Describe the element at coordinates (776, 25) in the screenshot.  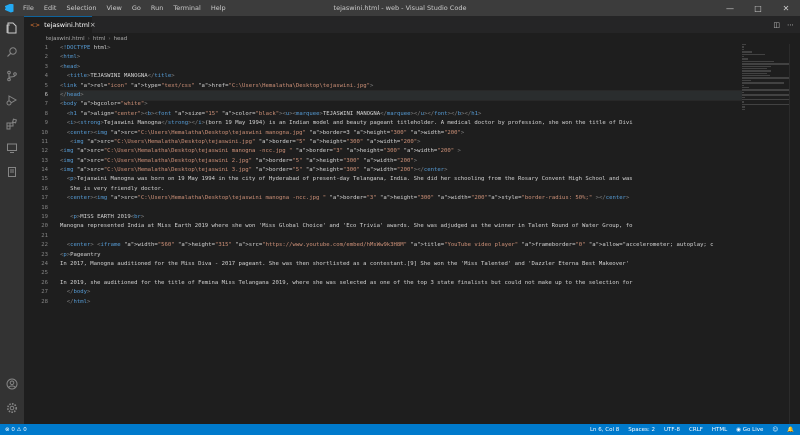
I see `split-editor-icon: ◫` at that location.